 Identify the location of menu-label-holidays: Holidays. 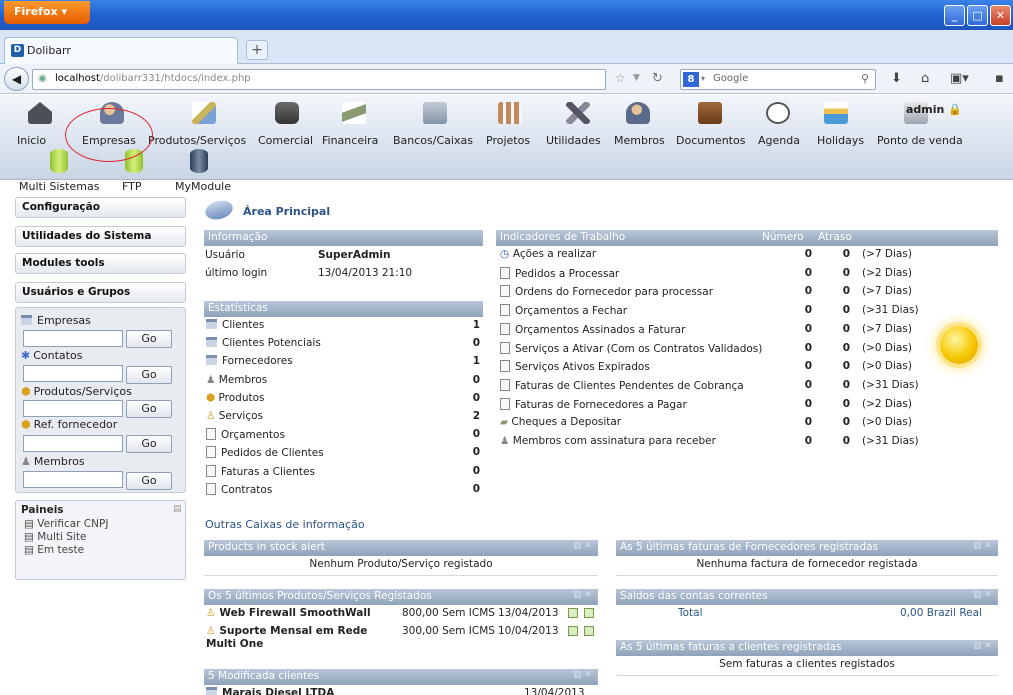
(841, 140).